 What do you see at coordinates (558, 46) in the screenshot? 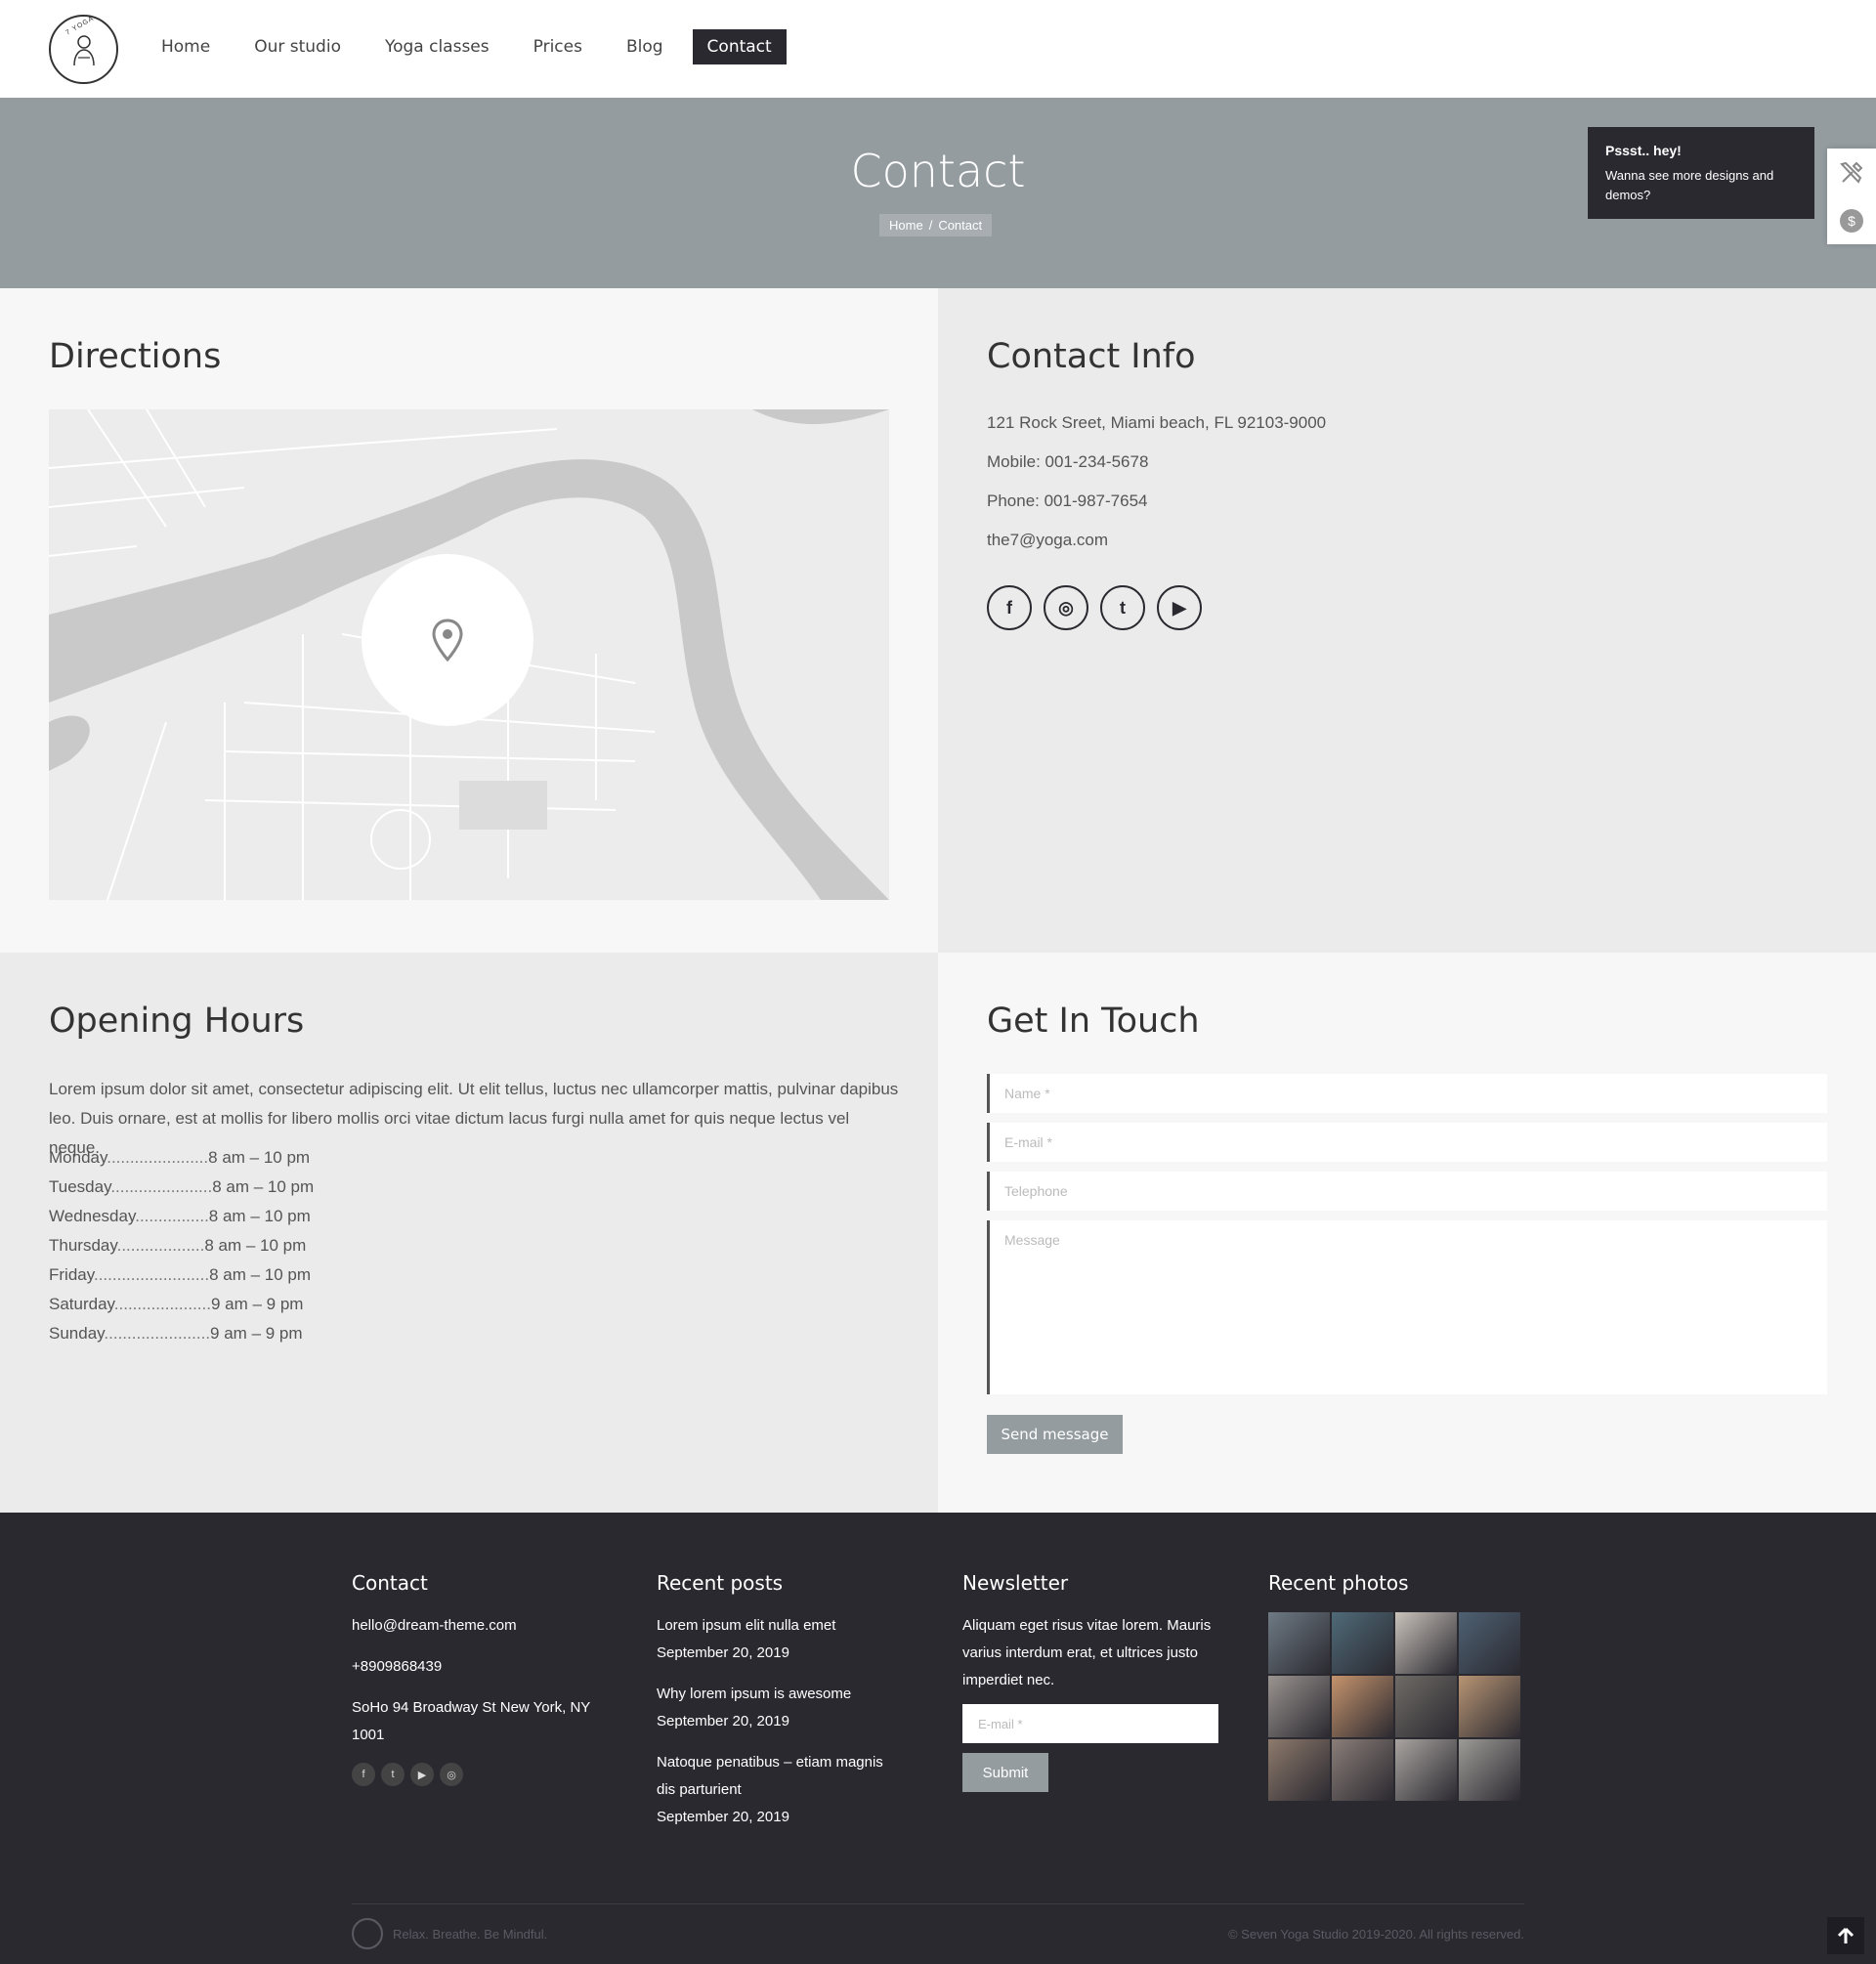
I see `nav-prices: Prices` at bounding box center [558, 46].